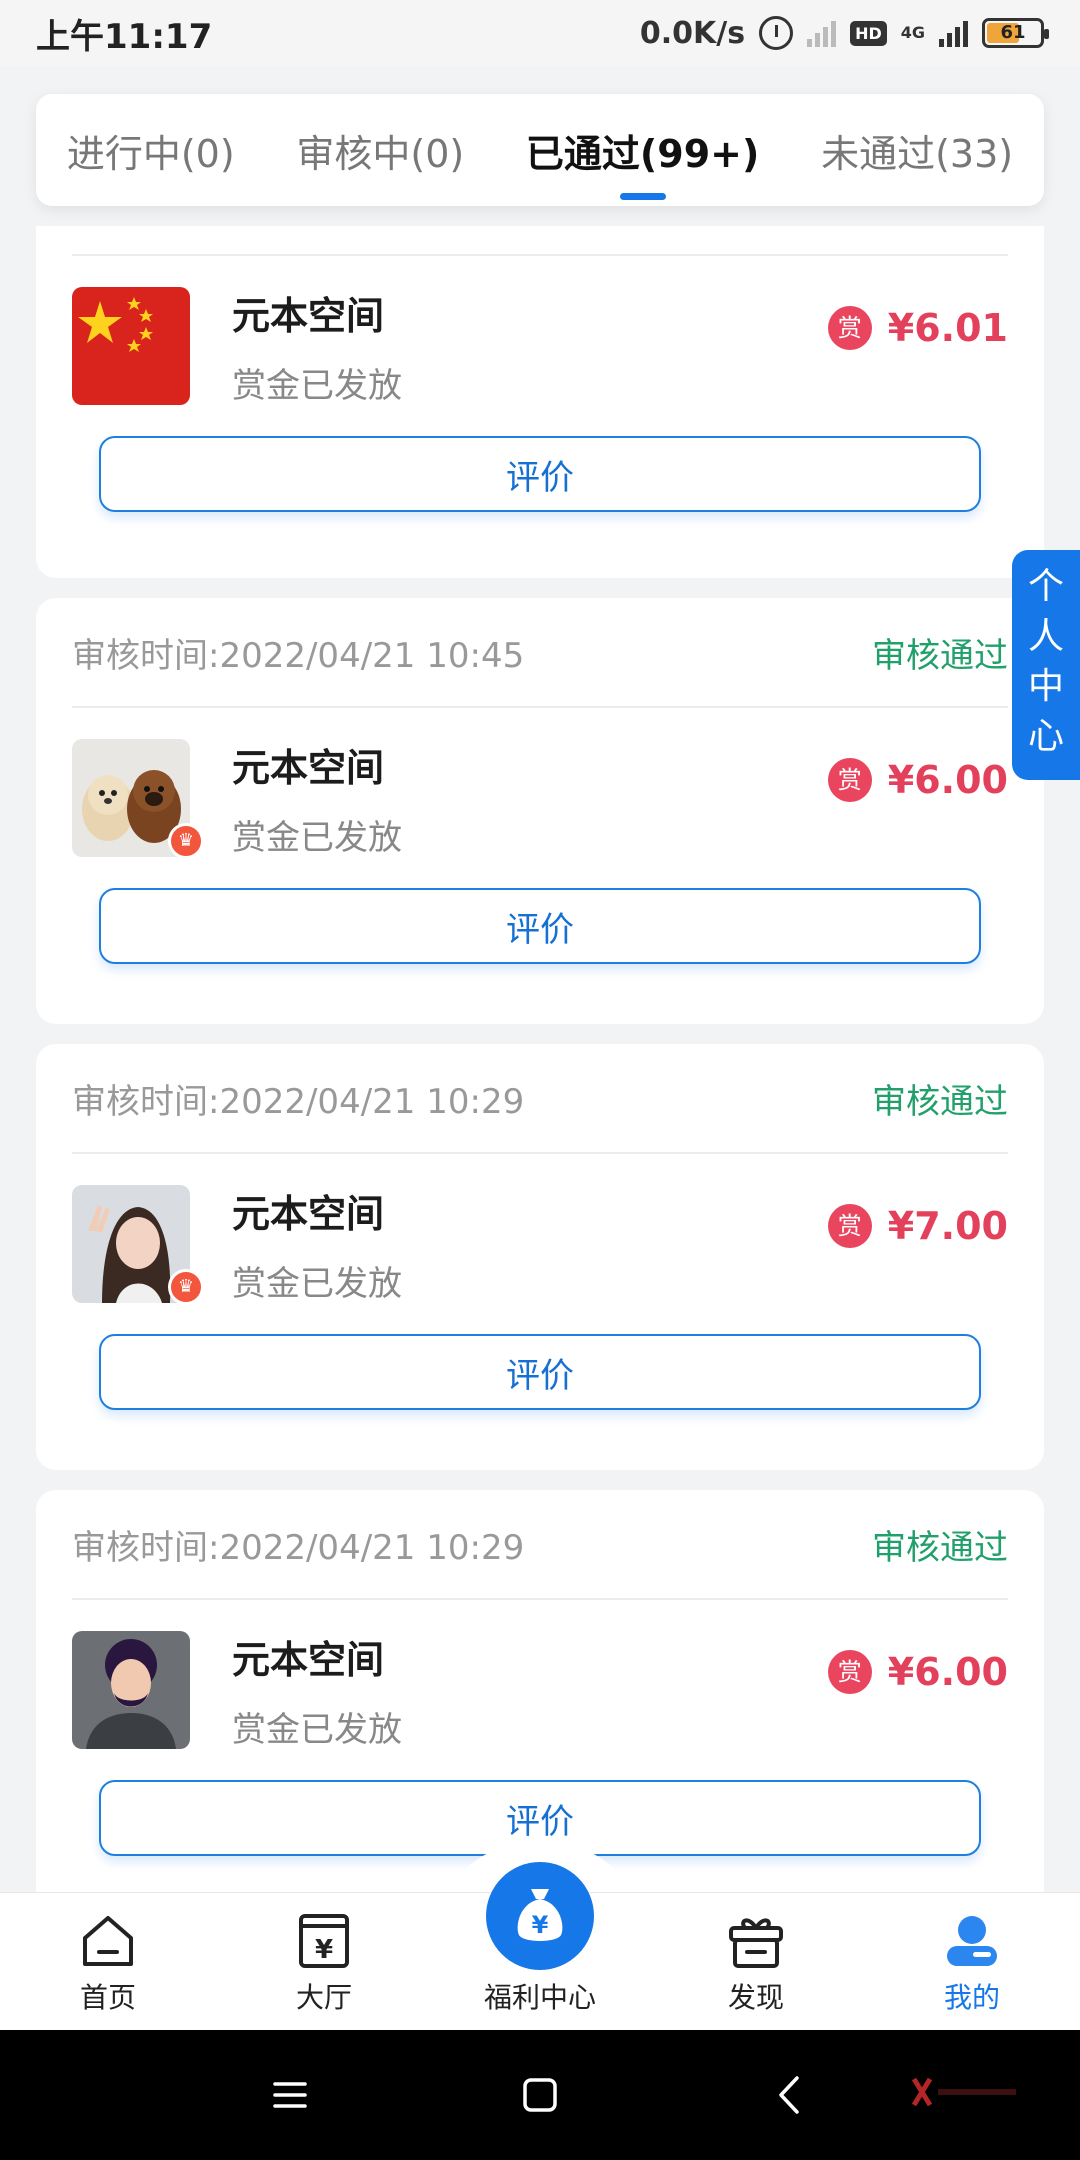  I want to click on reward: 赏 ¥7.00, so click(917, 1226).